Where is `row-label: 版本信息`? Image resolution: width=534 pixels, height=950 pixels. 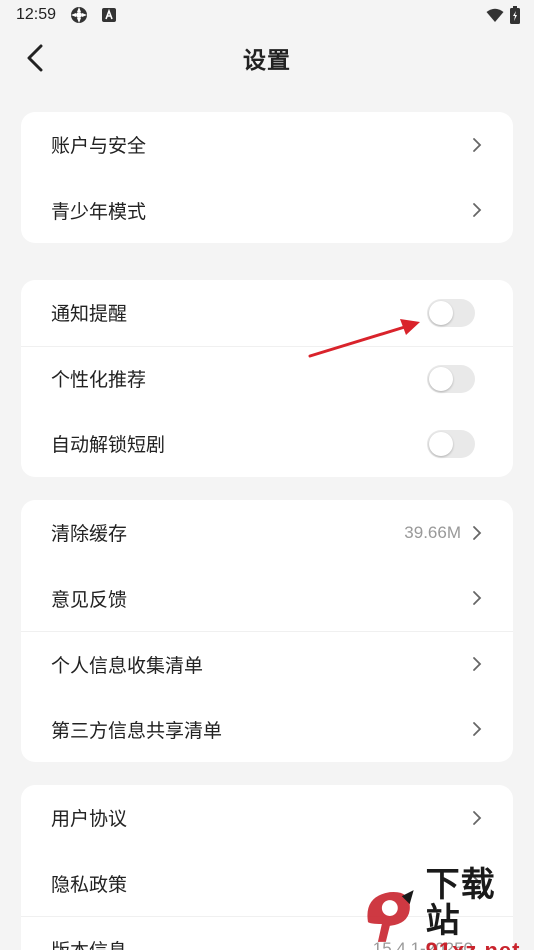
row-label: 版本信息 is located at coordinates (212, 943).